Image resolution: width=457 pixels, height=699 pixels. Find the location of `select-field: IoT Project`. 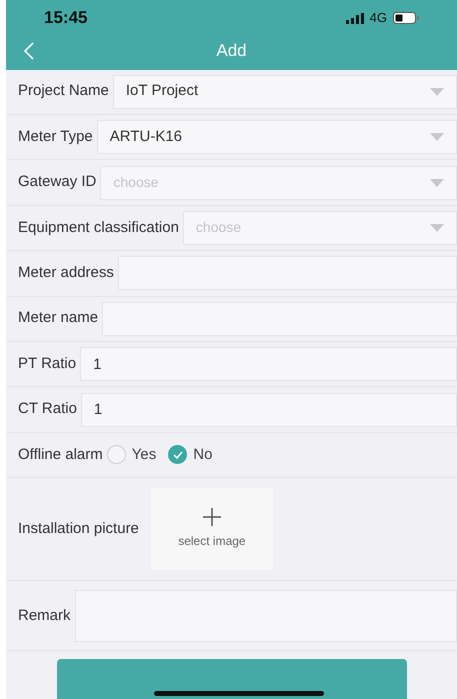

select-field: IoT Project is located at coordinates (284, 91).